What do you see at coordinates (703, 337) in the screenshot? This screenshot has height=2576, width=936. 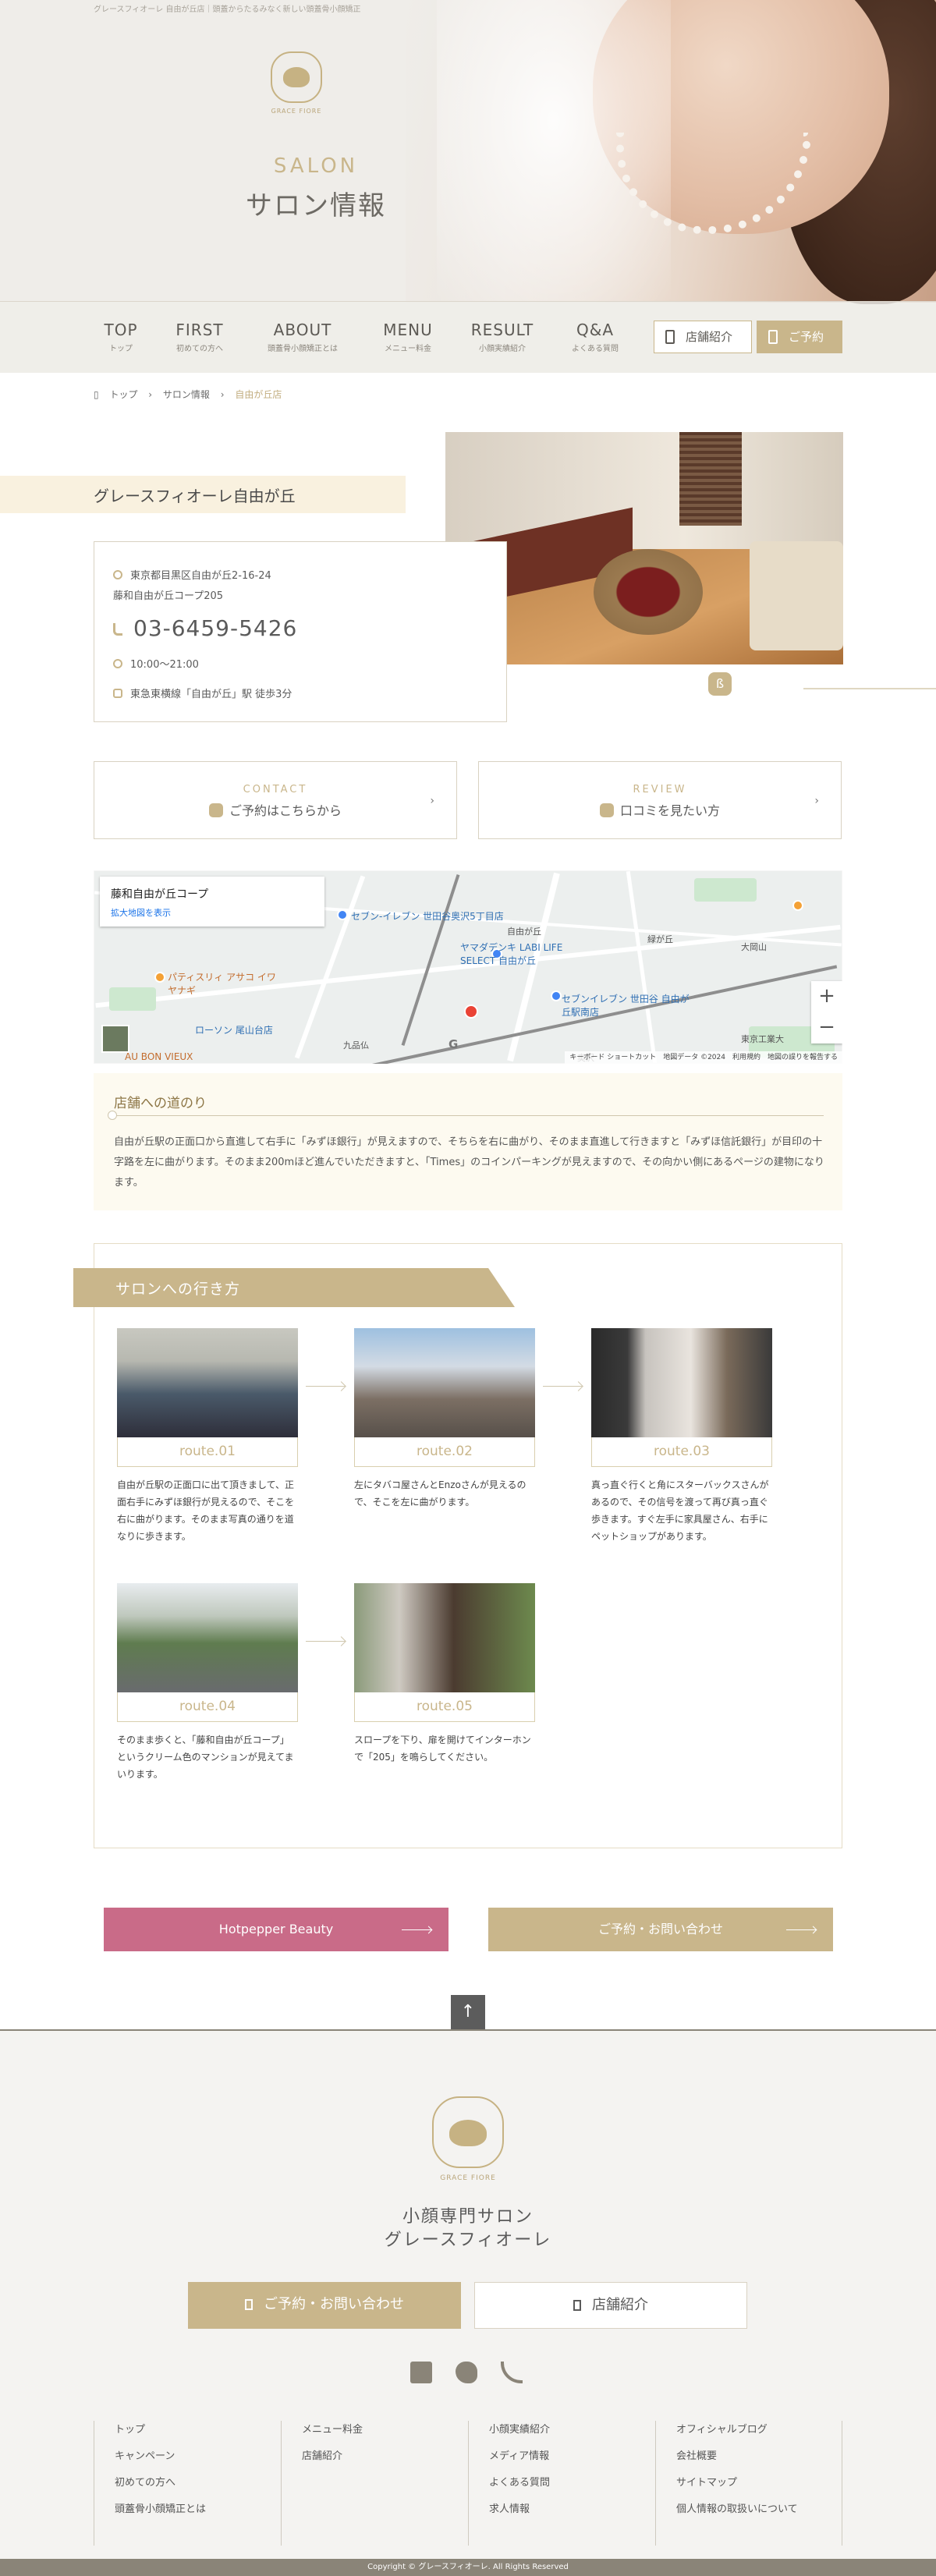 I see `nav-shop-button: 店舗紹介` at bounding box center [703, 337].